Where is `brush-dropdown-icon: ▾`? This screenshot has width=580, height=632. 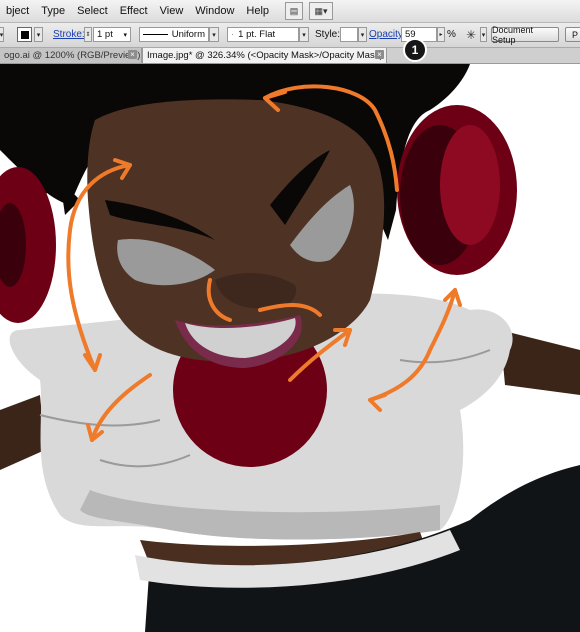 brush-dropdown-icon: ▾ is located at coordinates (304, 34).